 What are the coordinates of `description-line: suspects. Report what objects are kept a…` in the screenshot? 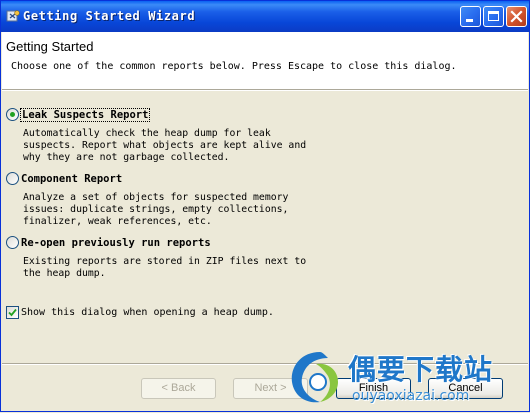 It's located at (165, 145).